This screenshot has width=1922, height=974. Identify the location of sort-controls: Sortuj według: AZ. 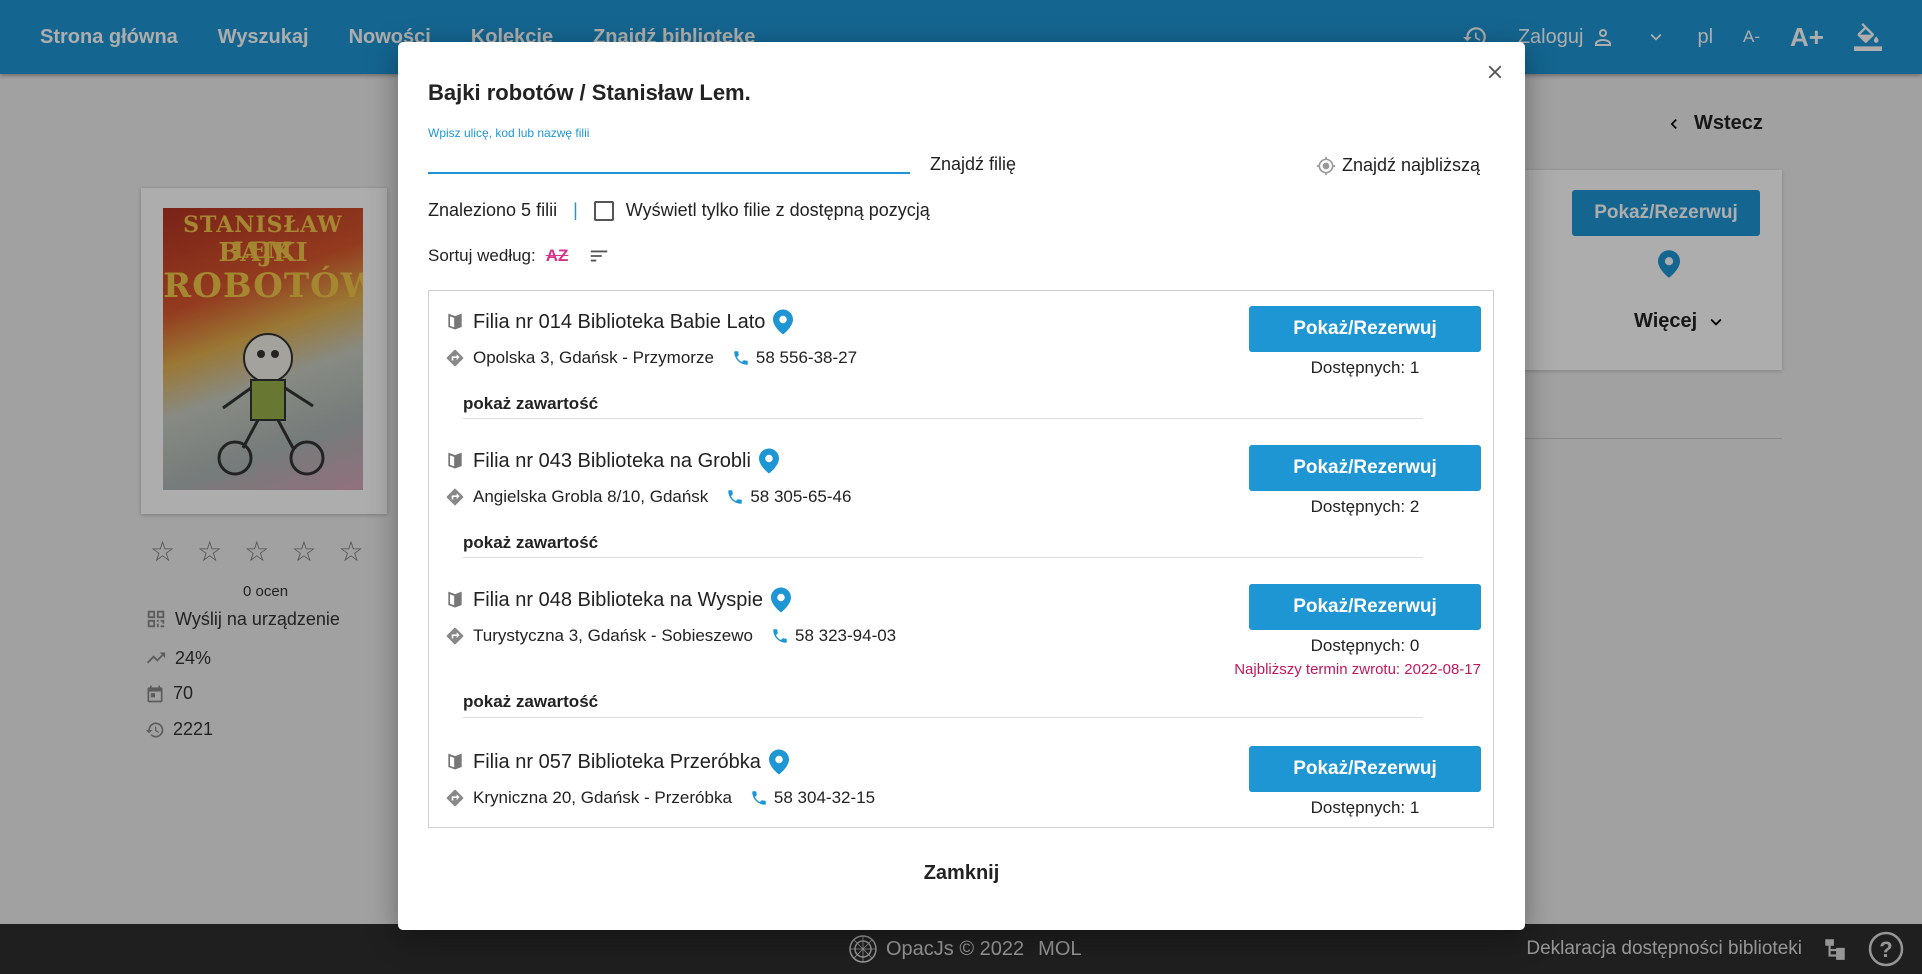
(519, 256).